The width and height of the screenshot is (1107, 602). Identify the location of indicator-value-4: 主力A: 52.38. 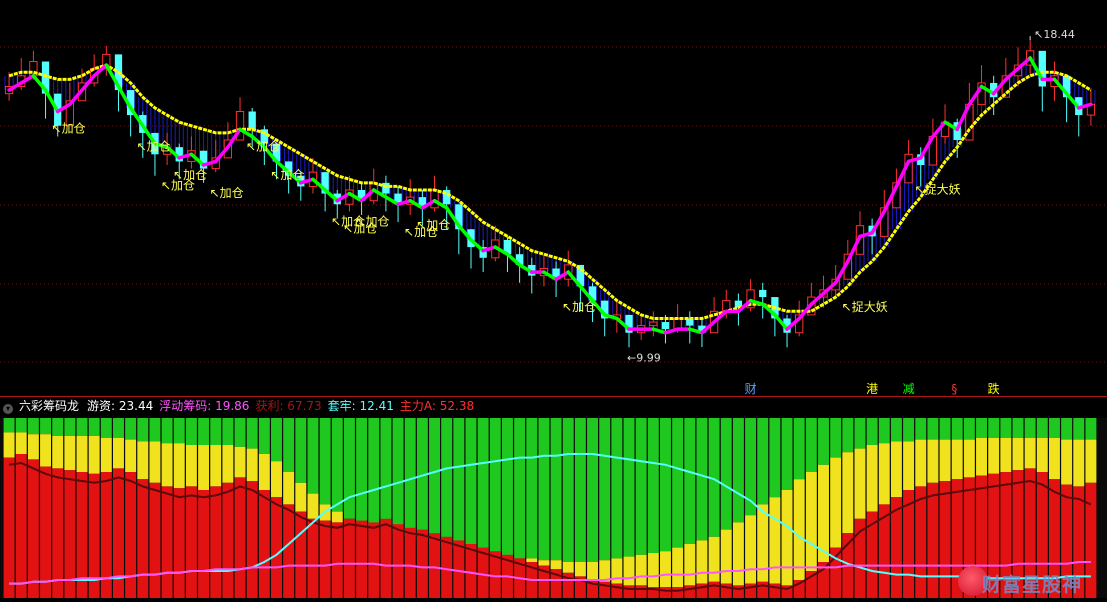
(437, 406).